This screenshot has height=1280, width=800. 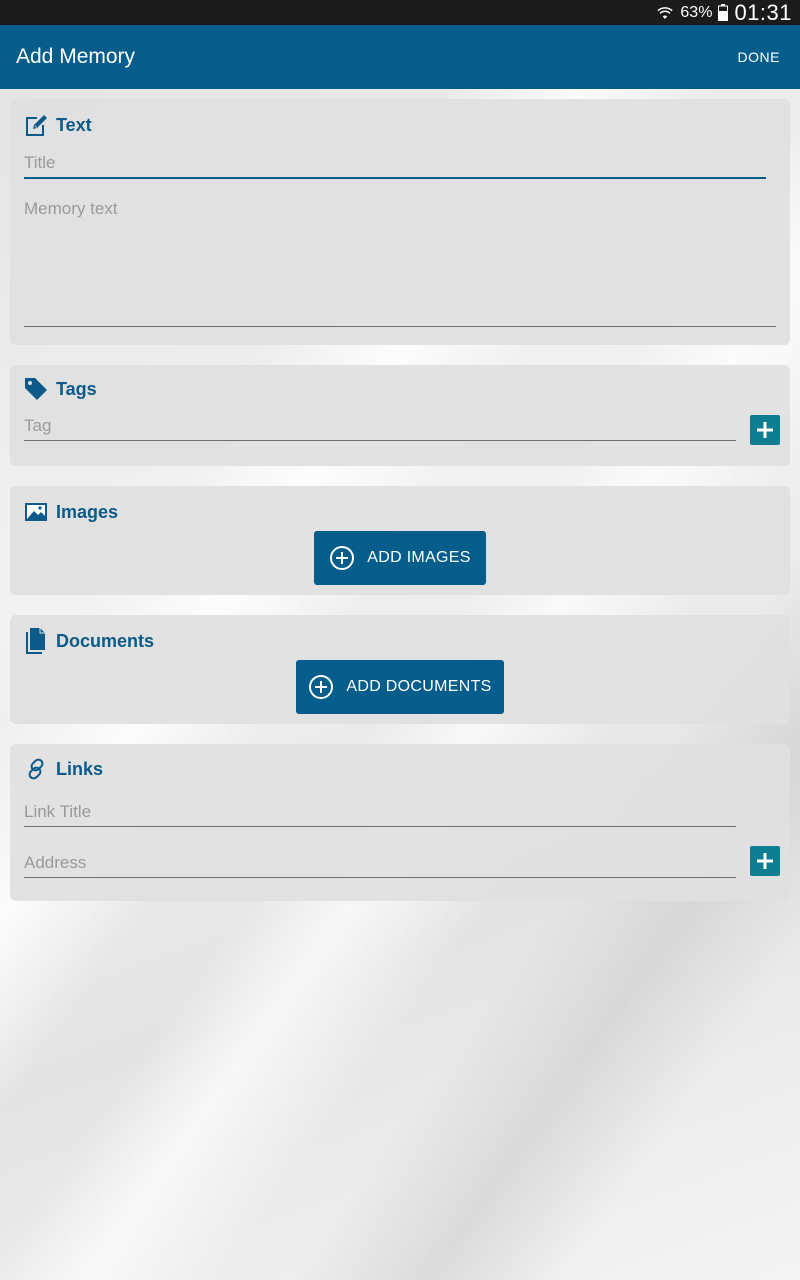 I want to click on tags-section-header: Tags, so click(x=60, y=389).